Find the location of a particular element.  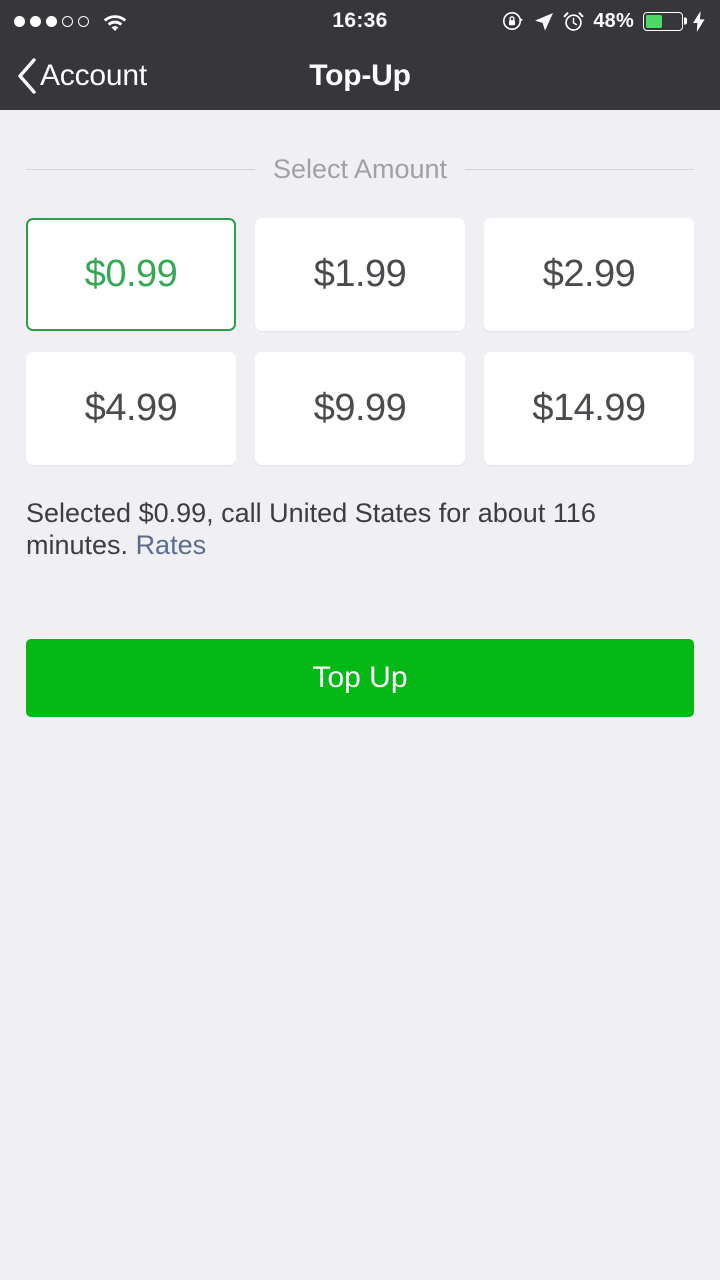

amount-option-card: $0.99 is located at coordinates (131, 274).